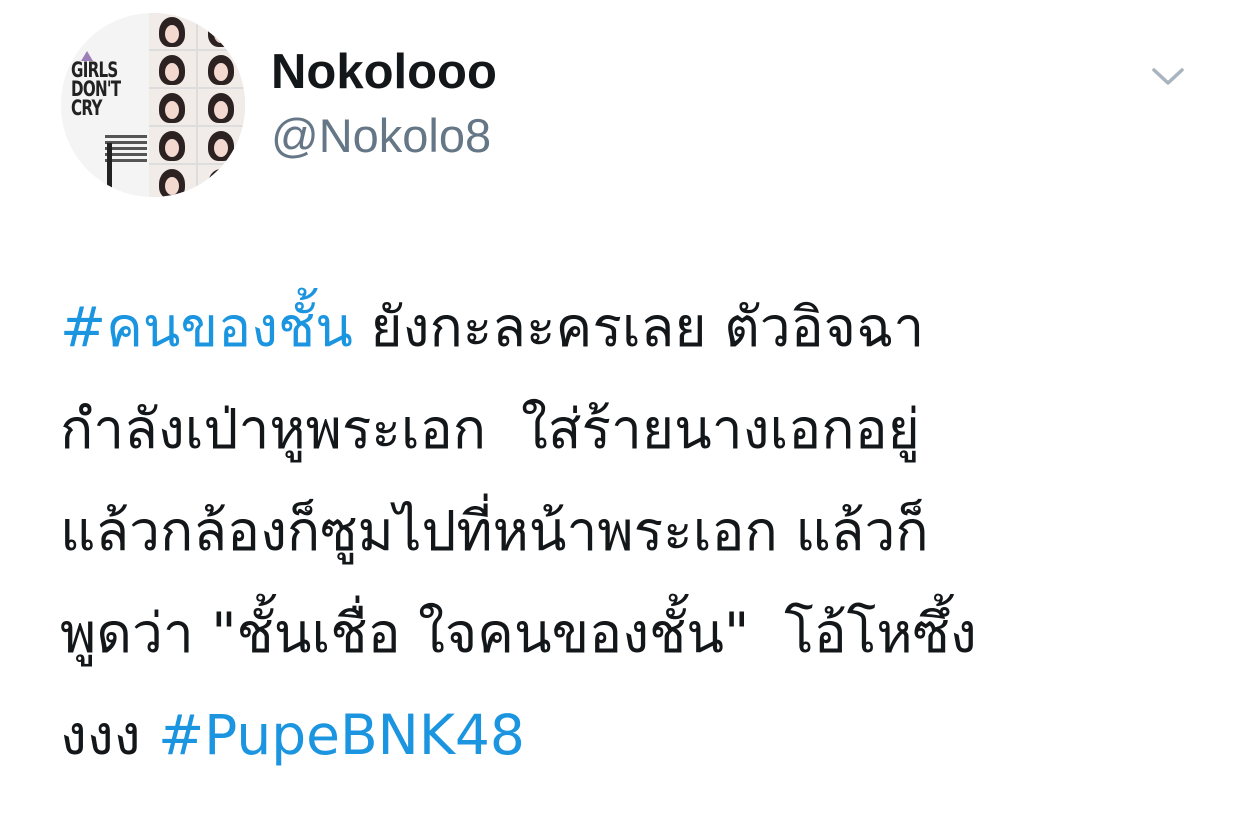  What do you see at coordinates (384, 72) in the screenshot?
I see `display-name: Nokolooo` at bounding box center [384, 72].